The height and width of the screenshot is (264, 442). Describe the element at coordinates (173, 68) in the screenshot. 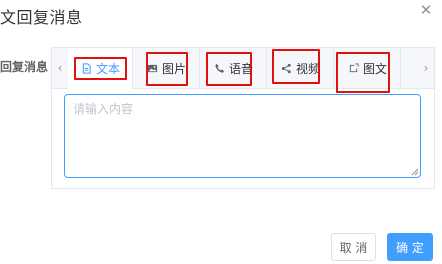

I see `tab-label: 图片` at that location.